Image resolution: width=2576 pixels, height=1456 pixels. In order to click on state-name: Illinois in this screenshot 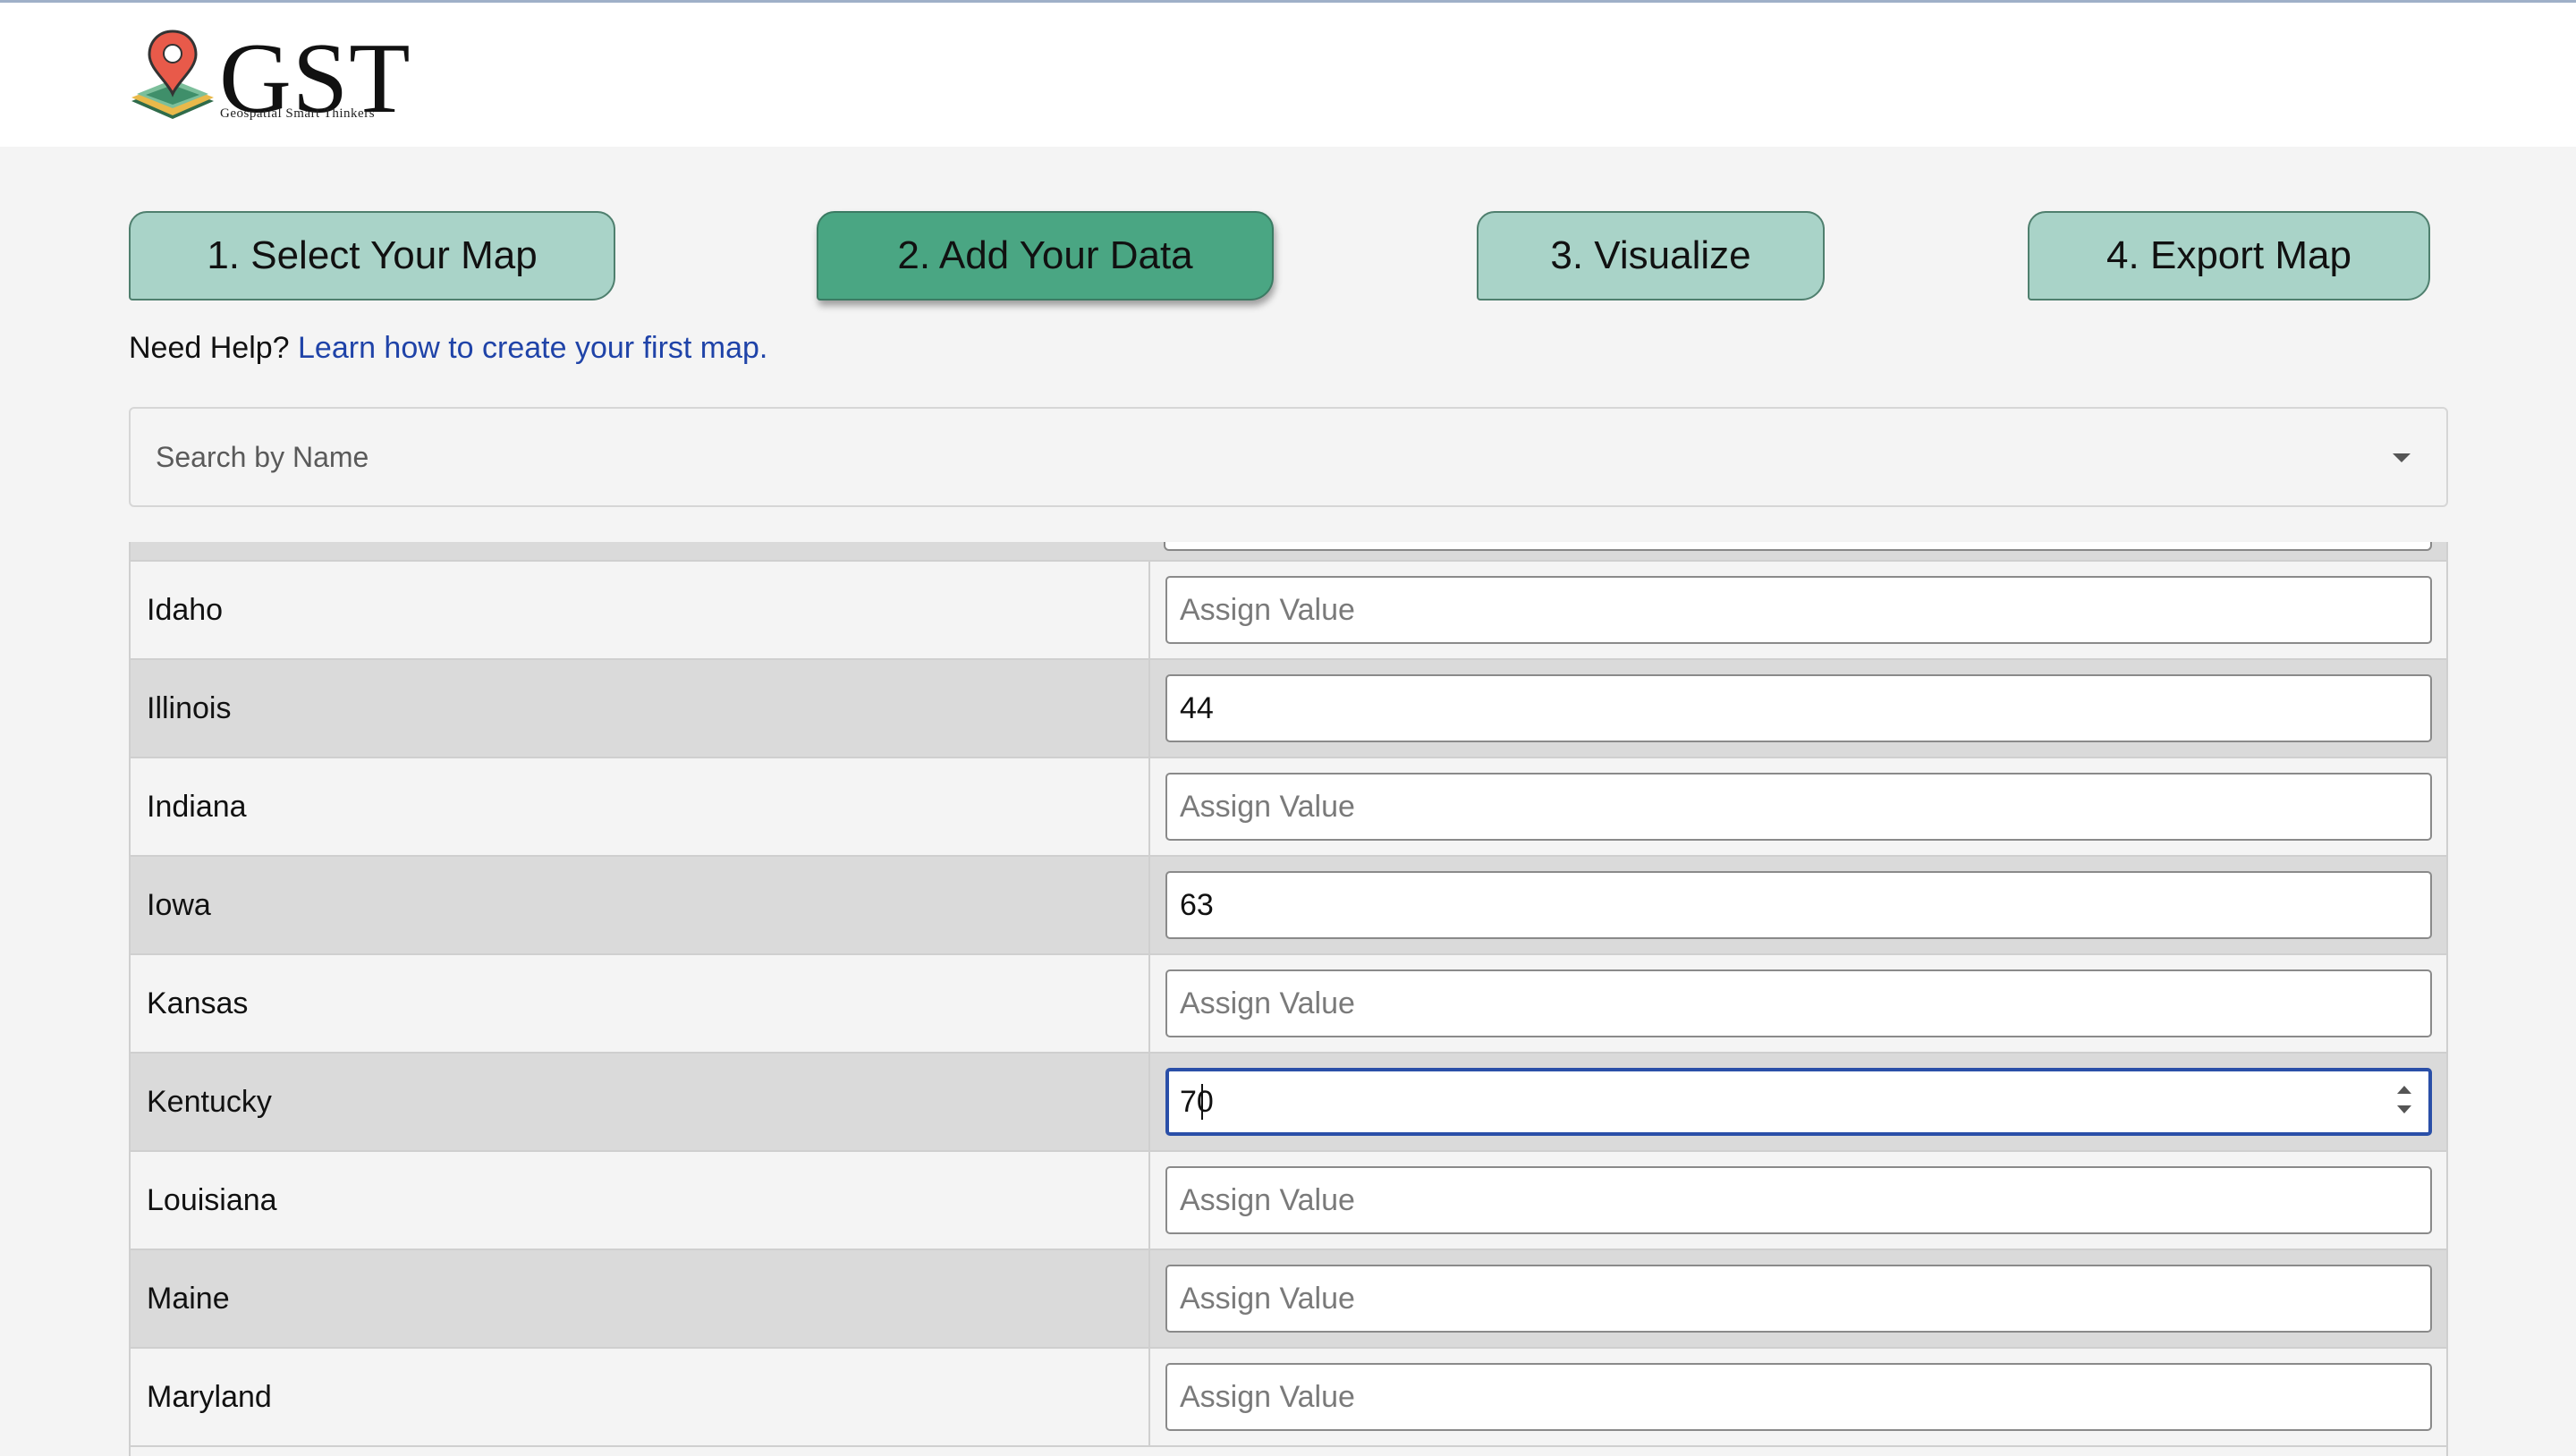, I will do `click(189, 708)`.